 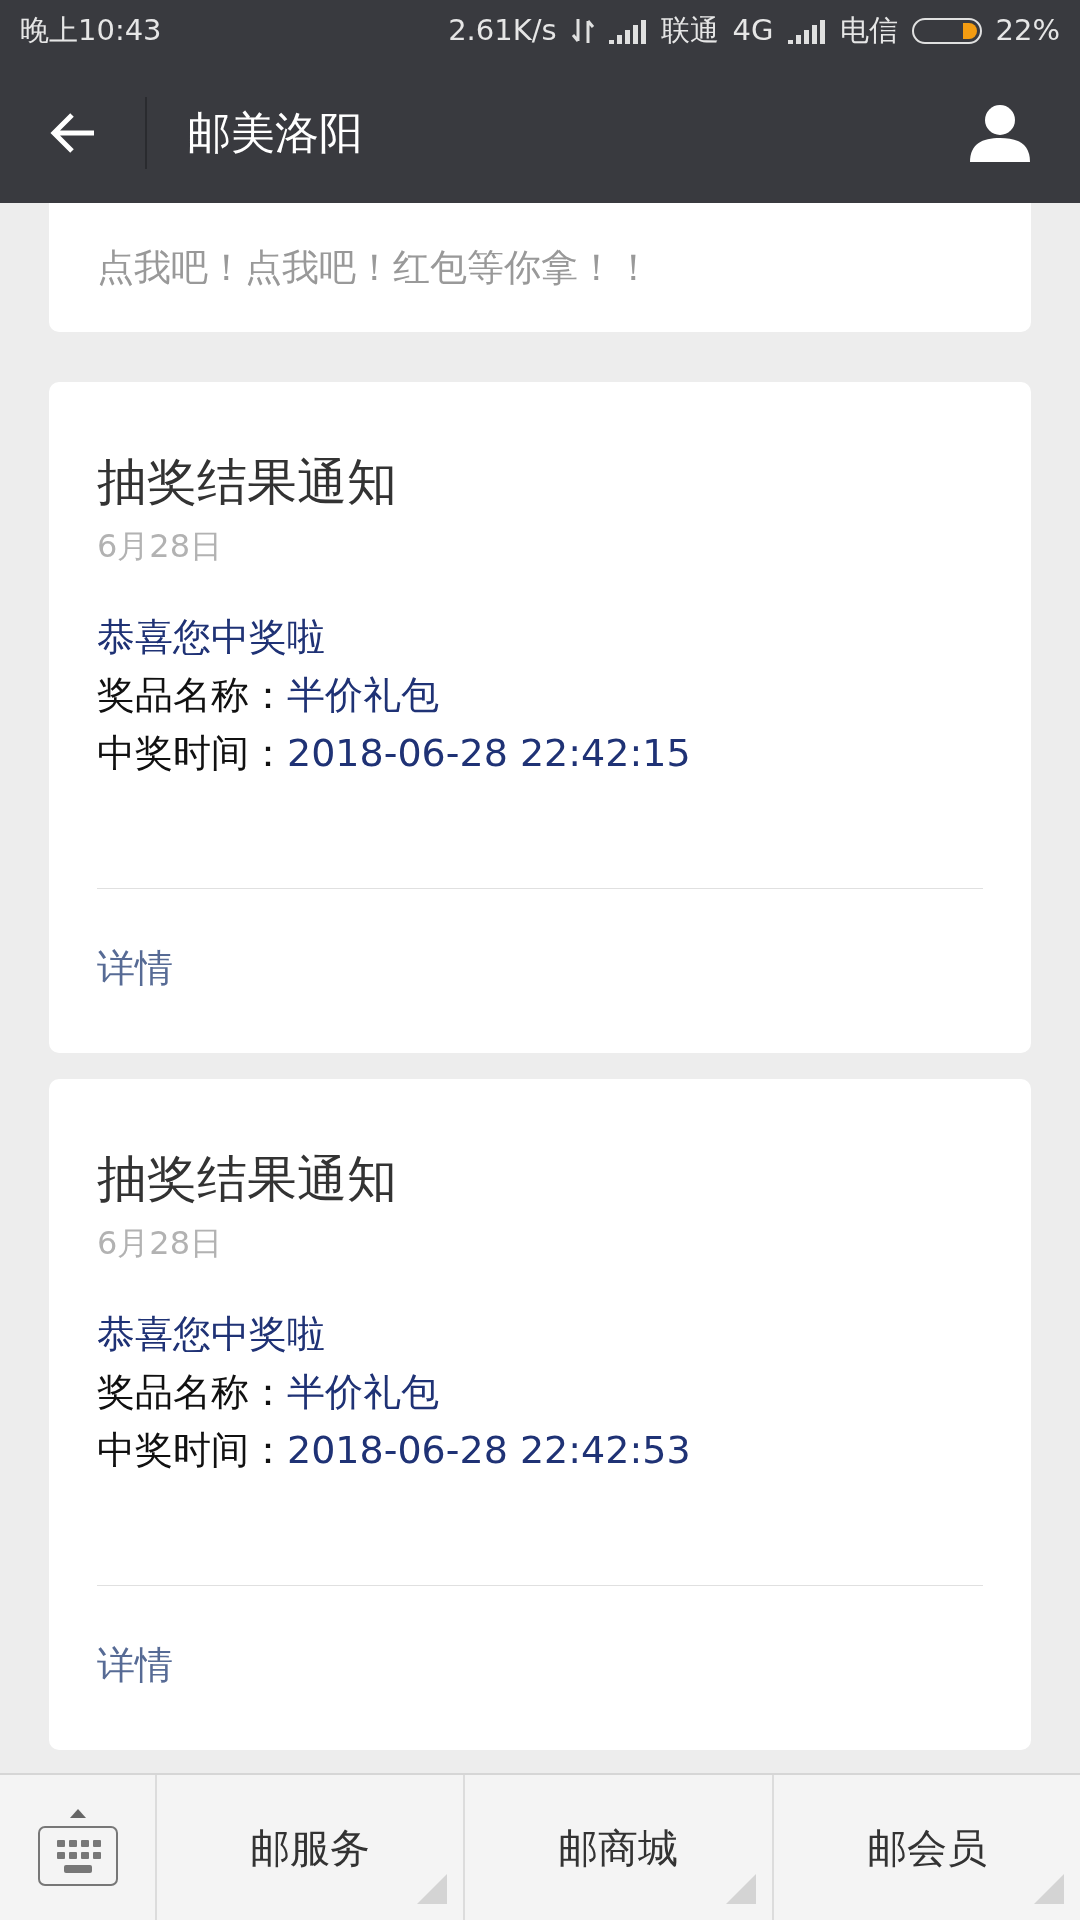 What do you see at coordinates (868, 31) in the screenshot?
I see `carrier-name: 电信` at bounding box center [868, 31].